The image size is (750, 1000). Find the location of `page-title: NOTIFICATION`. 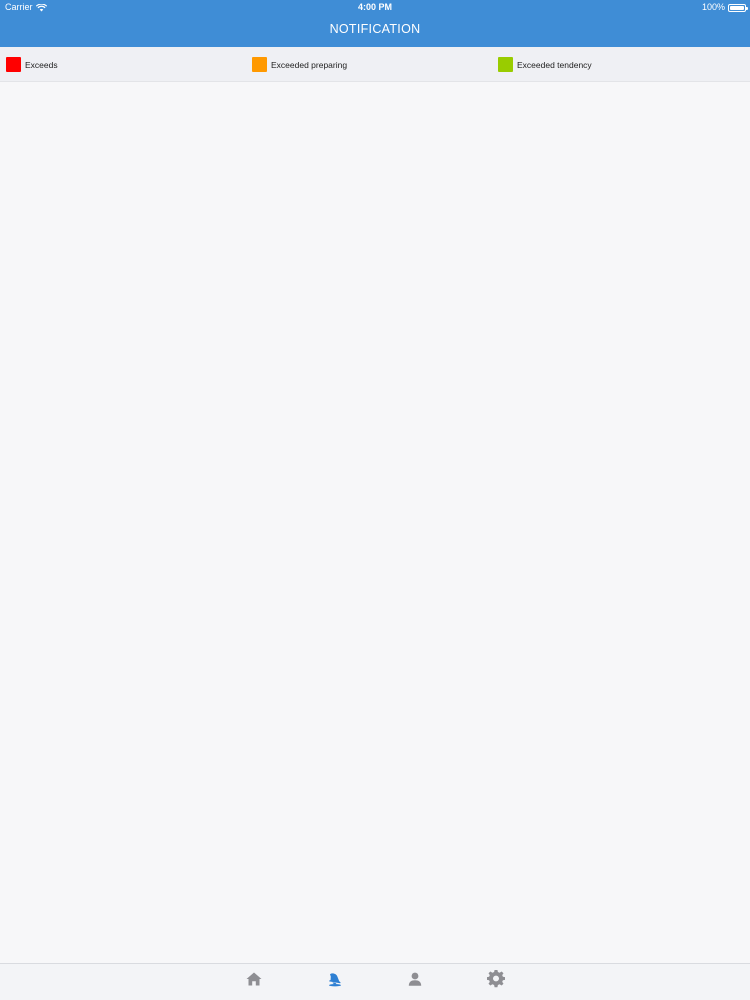

page-title: NOTIFICATION is located at coordinates (375, 29).